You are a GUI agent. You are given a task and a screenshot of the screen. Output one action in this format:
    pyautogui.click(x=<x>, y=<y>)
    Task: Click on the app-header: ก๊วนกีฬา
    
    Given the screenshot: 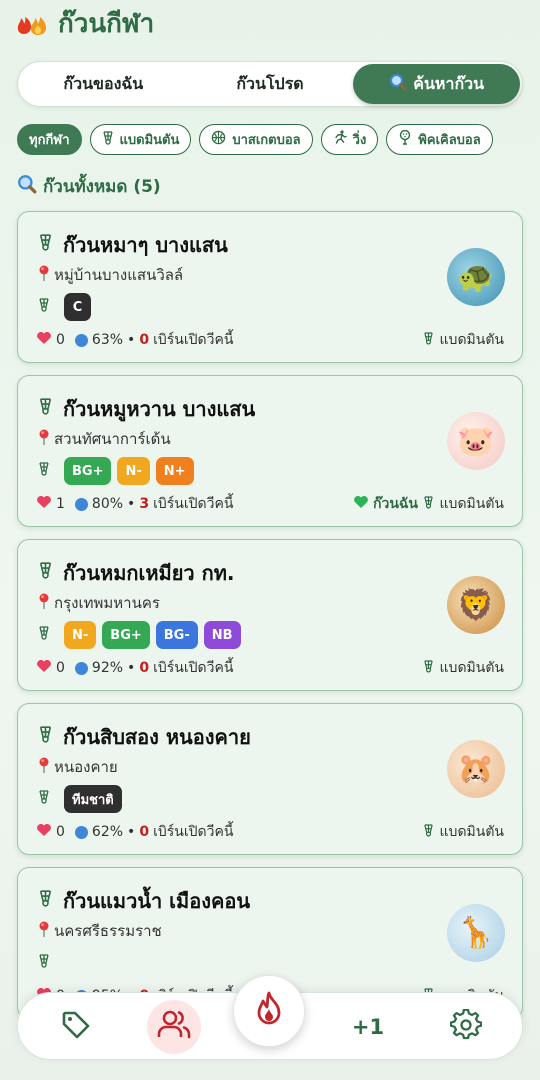 What is the action you would take?
    pyautogui.click(x=85, y=23)
    